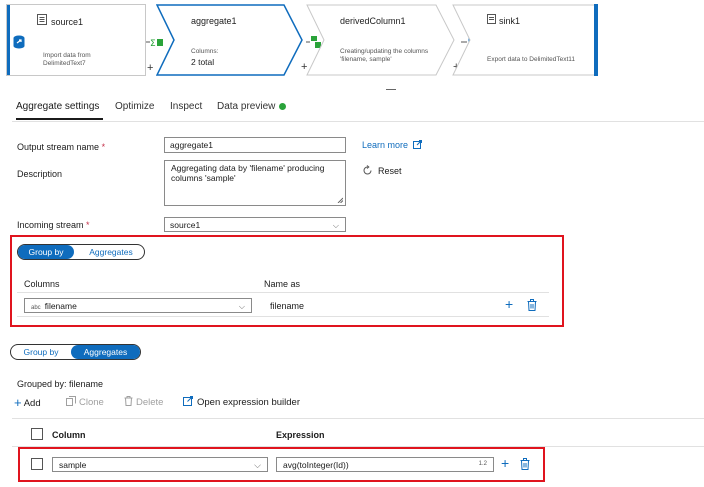  Describe the element at coordinates (246, 106) in the screenshot. I see `tab-data-preview-label: Data preview` at that location.